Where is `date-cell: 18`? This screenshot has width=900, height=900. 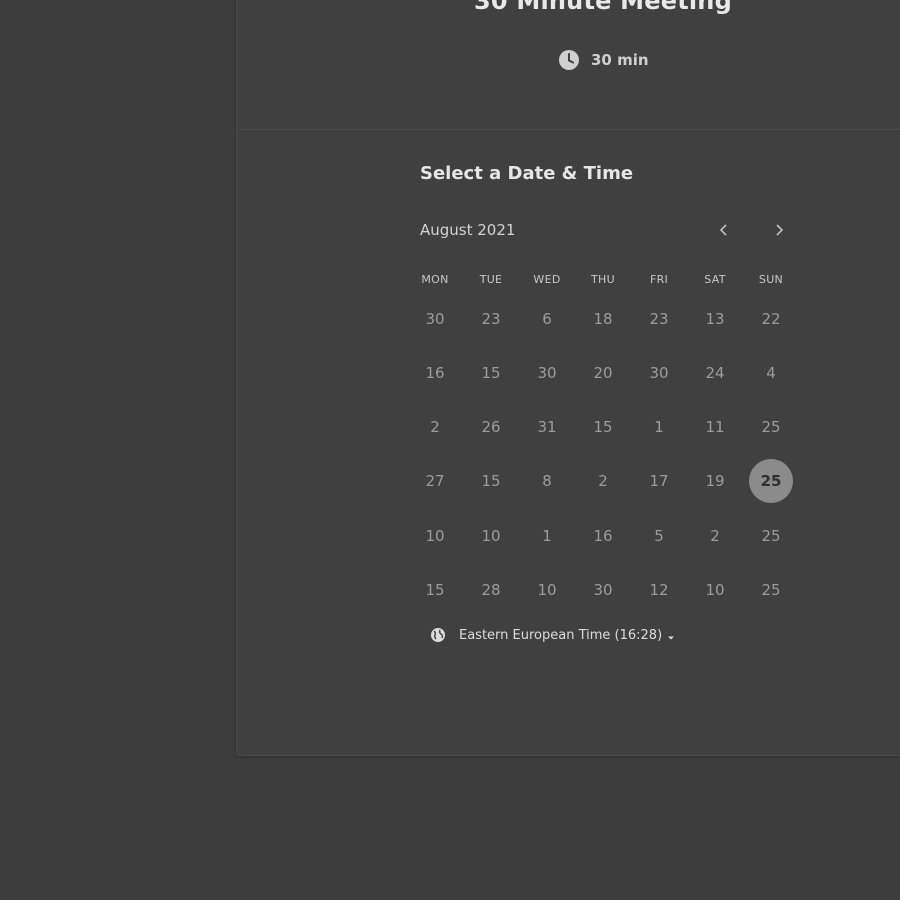
date-cell: 18 is located at coordinates (603, 319).